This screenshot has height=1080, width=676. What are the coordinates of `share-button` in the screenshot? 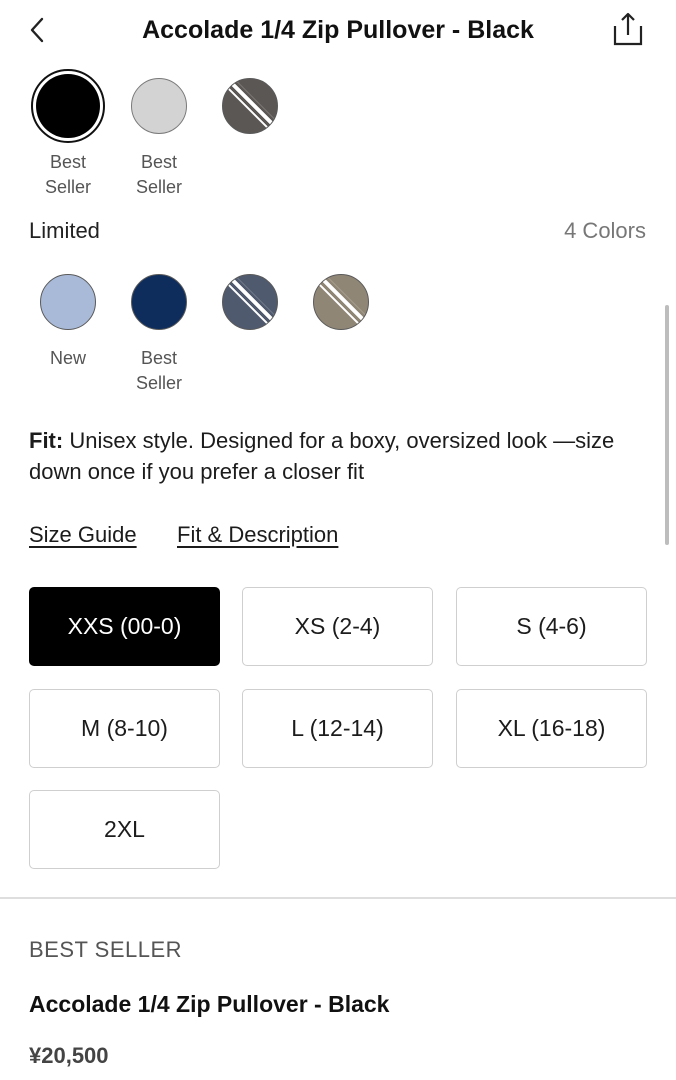 It's located at (628, 29).